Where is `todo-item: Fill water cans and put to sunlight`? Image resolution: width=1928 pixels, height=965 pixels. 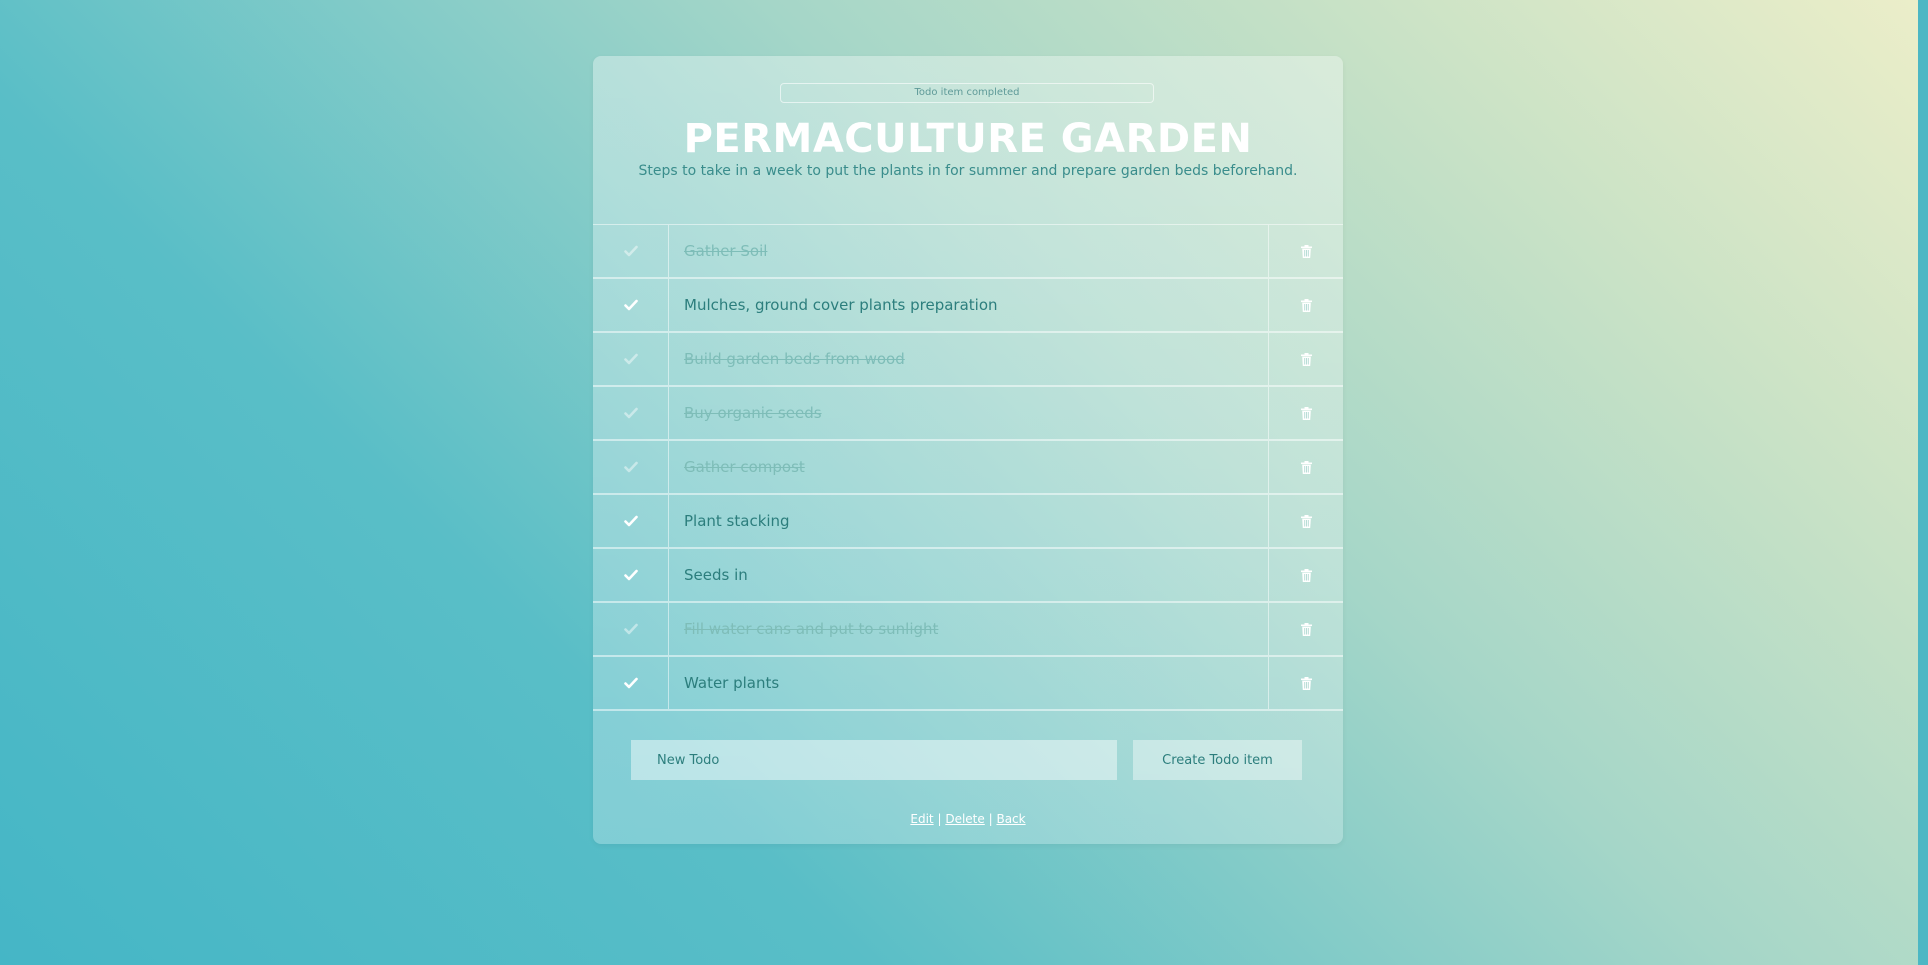
todo-item: Fill water cans and put to sunlight is located at coordinates (968, 630).